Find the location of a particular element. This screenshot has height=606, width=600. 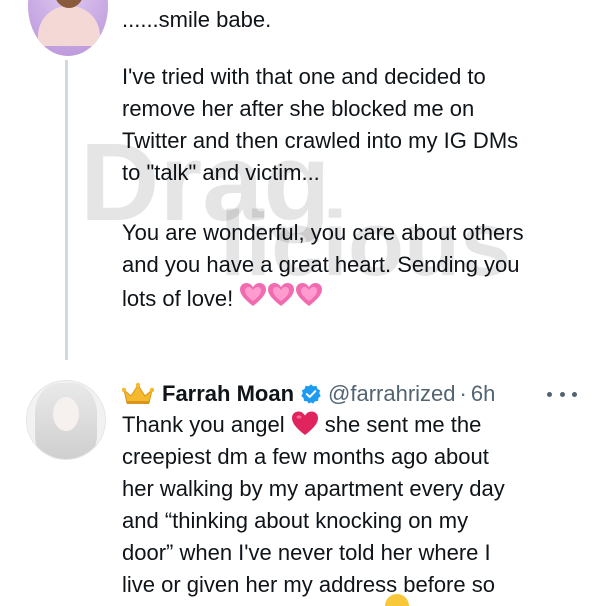

red-heart-icon is located at coordinates (305, 423).